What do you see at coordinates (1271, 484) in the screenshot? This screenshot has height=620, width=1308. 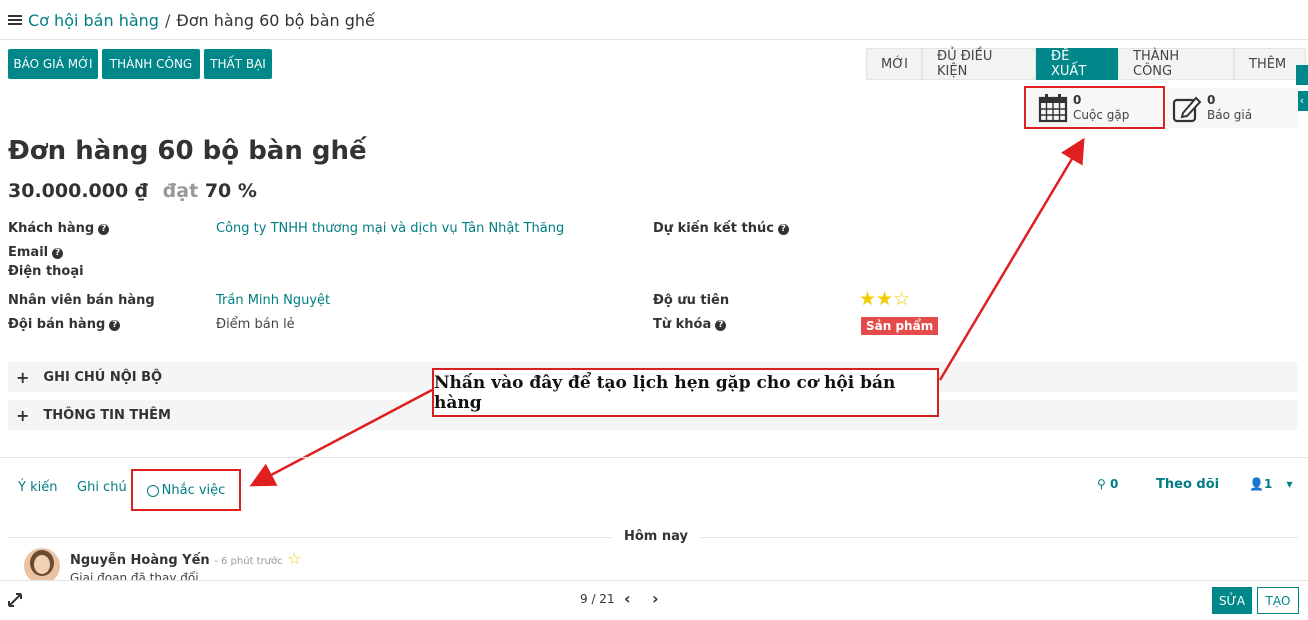 I see `followers-button: 👤1 ▾` at bounding box center [1271, 484].